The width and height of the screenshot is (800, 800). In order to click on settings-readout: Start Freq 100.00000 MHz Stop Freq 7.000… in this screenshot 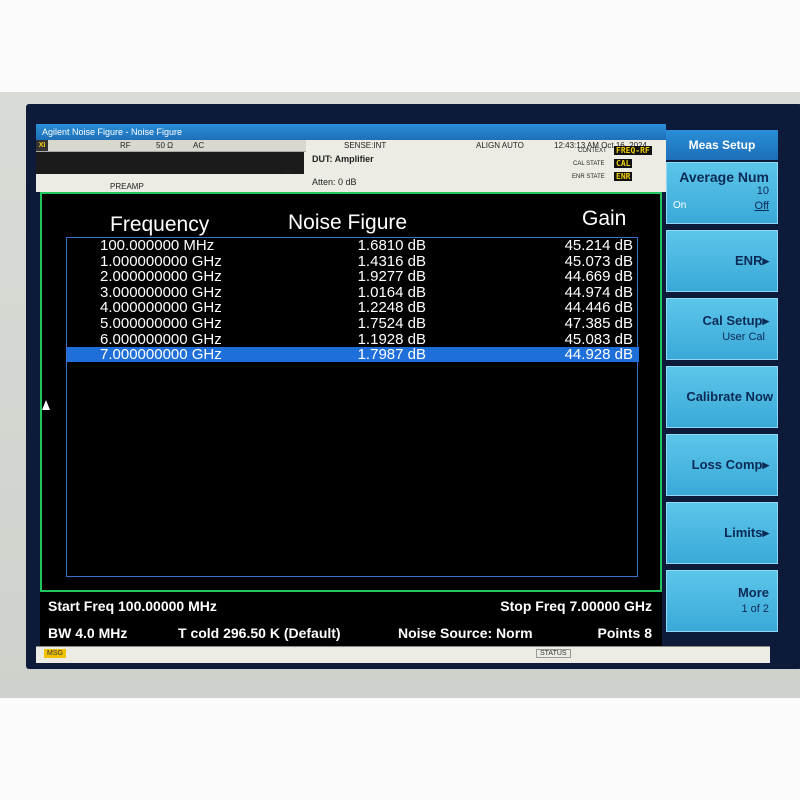, I will do `click(351, 619)`.